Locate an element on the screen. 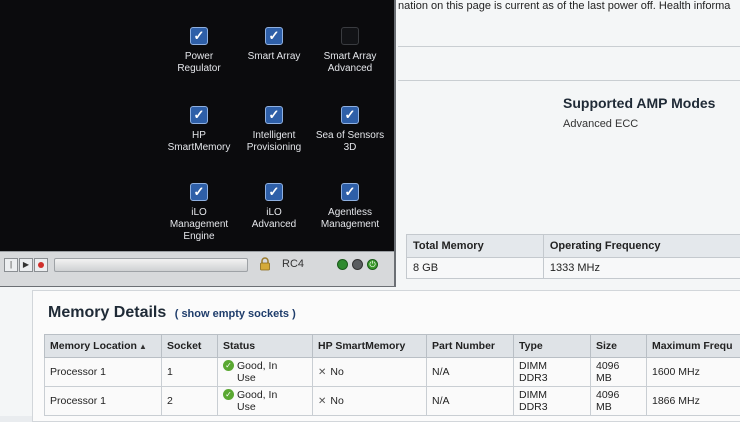 This screenshot has width=740, height=422. cipher-label: RC4 is located at coordinates (293, 264).